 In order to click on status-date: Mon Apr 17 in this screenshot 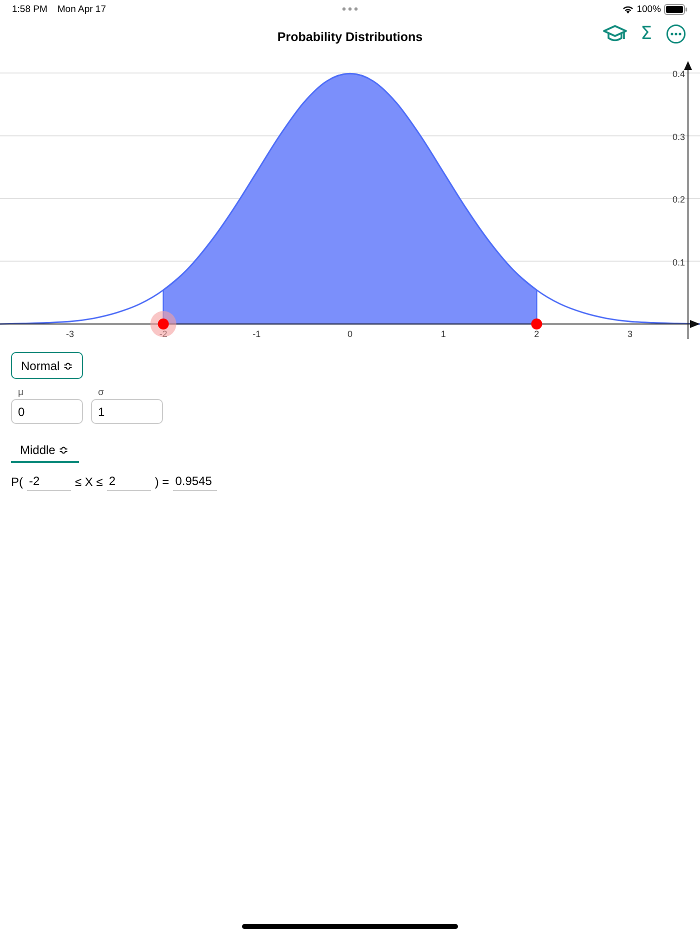, I will do `click(81, 9)`.